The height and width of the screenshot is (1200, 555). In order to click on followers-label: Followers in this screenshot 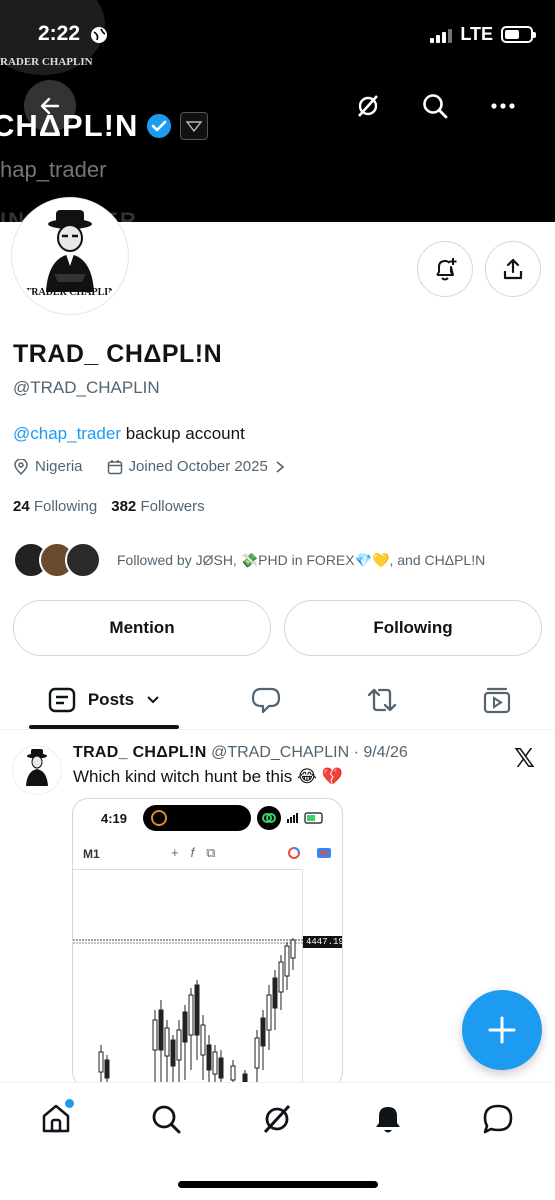, I will do `click(172, 506)`.